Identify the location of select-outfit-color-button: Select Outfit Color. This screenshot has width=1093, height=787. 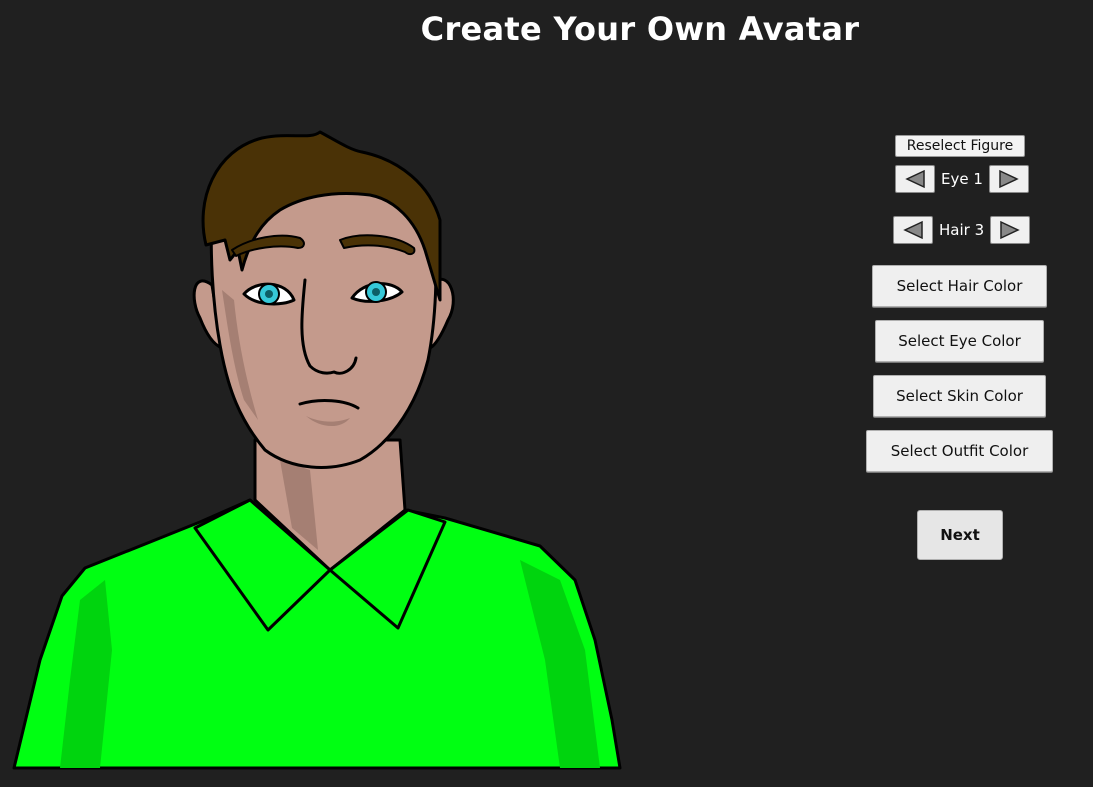
(959, 451).